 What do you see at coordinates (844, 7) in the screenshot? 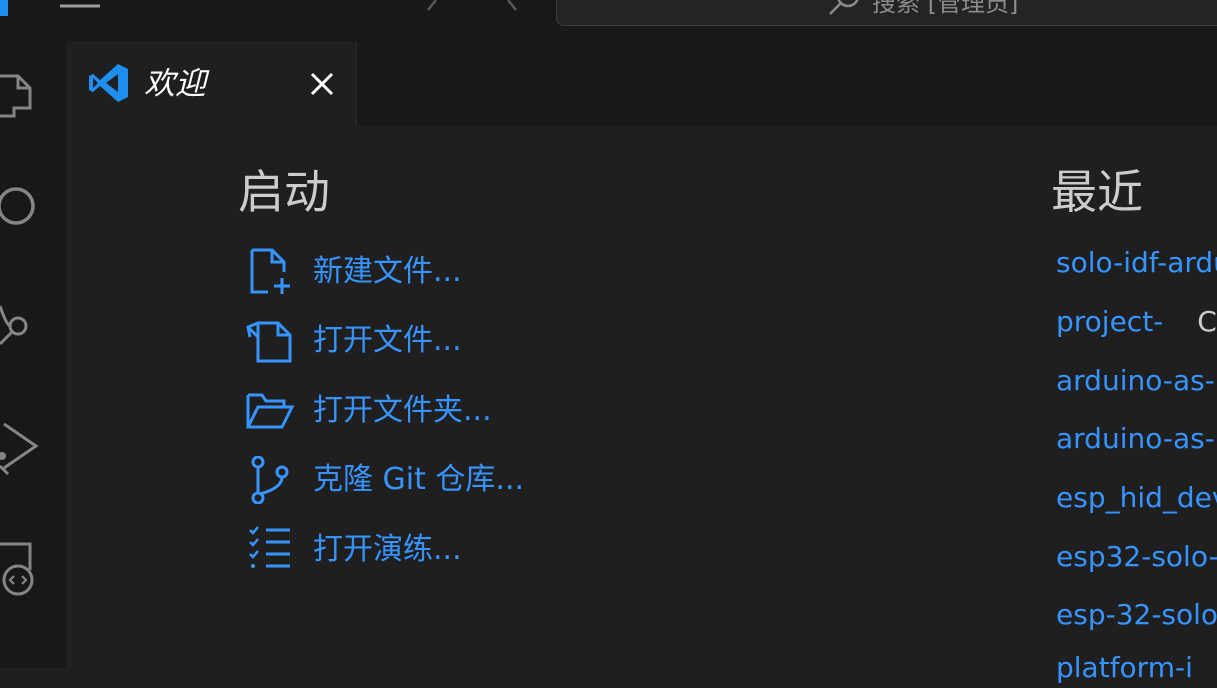
I see `search-icon` at bounding box center [844, 7].